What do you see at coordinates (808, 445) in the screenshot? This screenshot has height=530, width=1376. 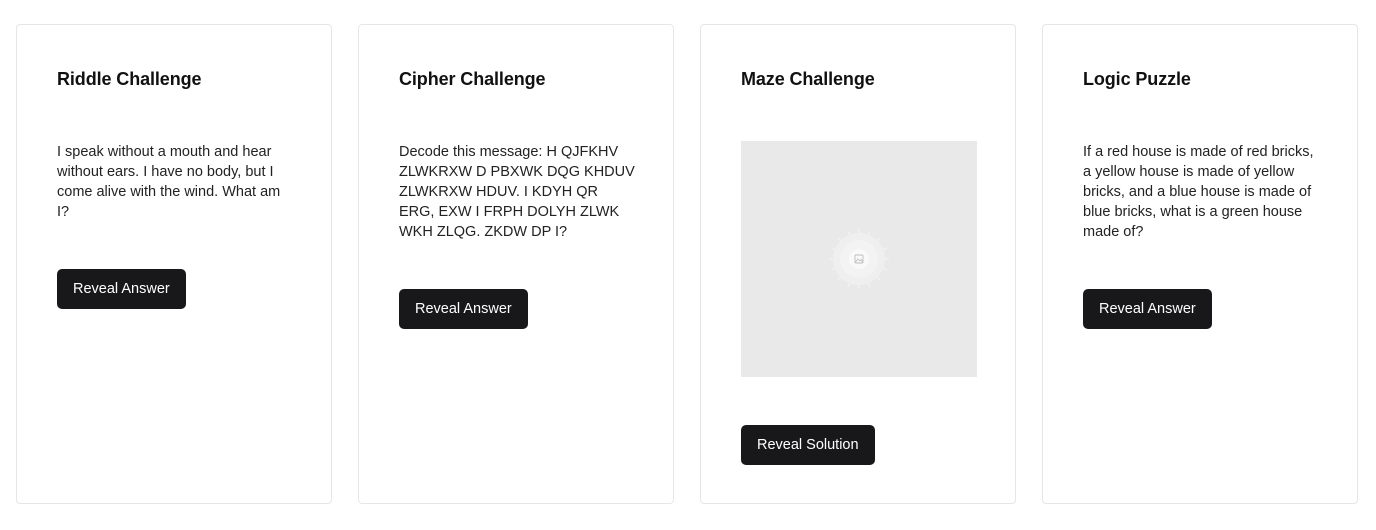 I see `reveal-solution-button: Reveal Solution` at bounding box center [808, 445].